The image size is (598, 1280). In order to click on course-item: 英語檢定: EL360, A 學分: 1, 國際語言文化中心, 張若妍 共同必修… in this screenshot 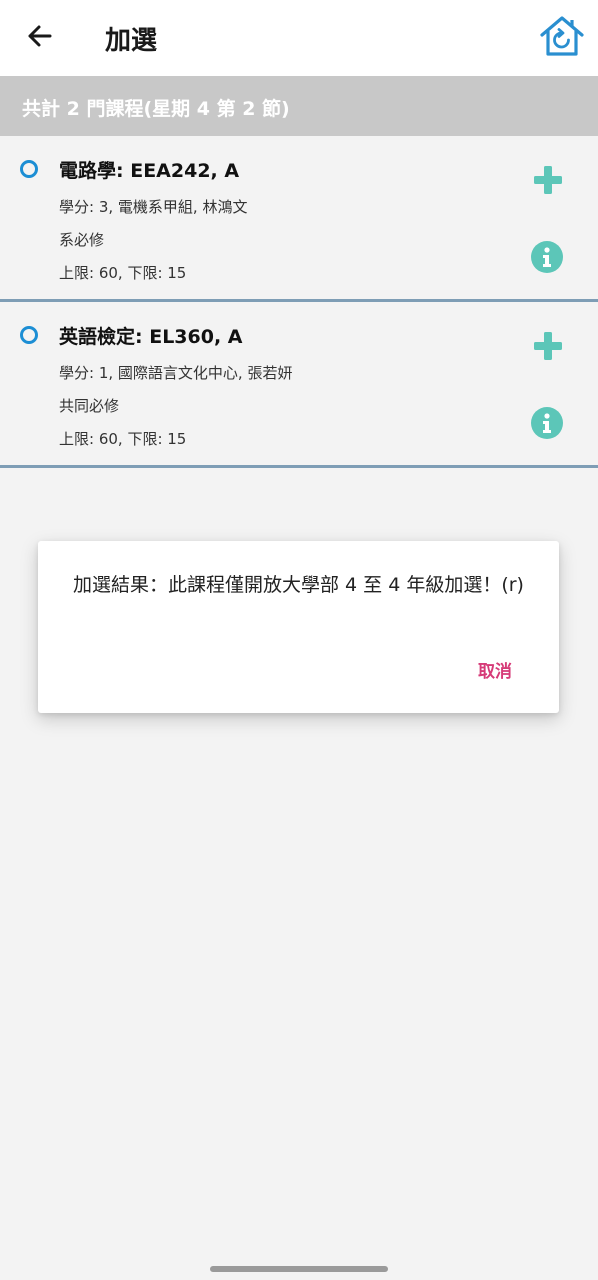, I will do `click(299, 385)`.